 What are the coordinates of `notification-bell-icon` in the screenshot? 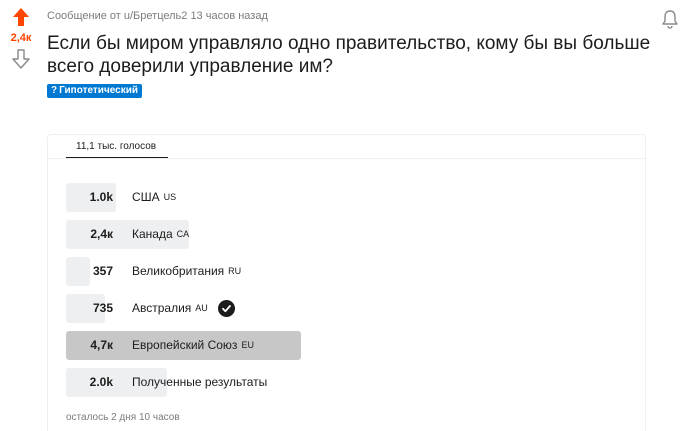 It's located at (670, 19).